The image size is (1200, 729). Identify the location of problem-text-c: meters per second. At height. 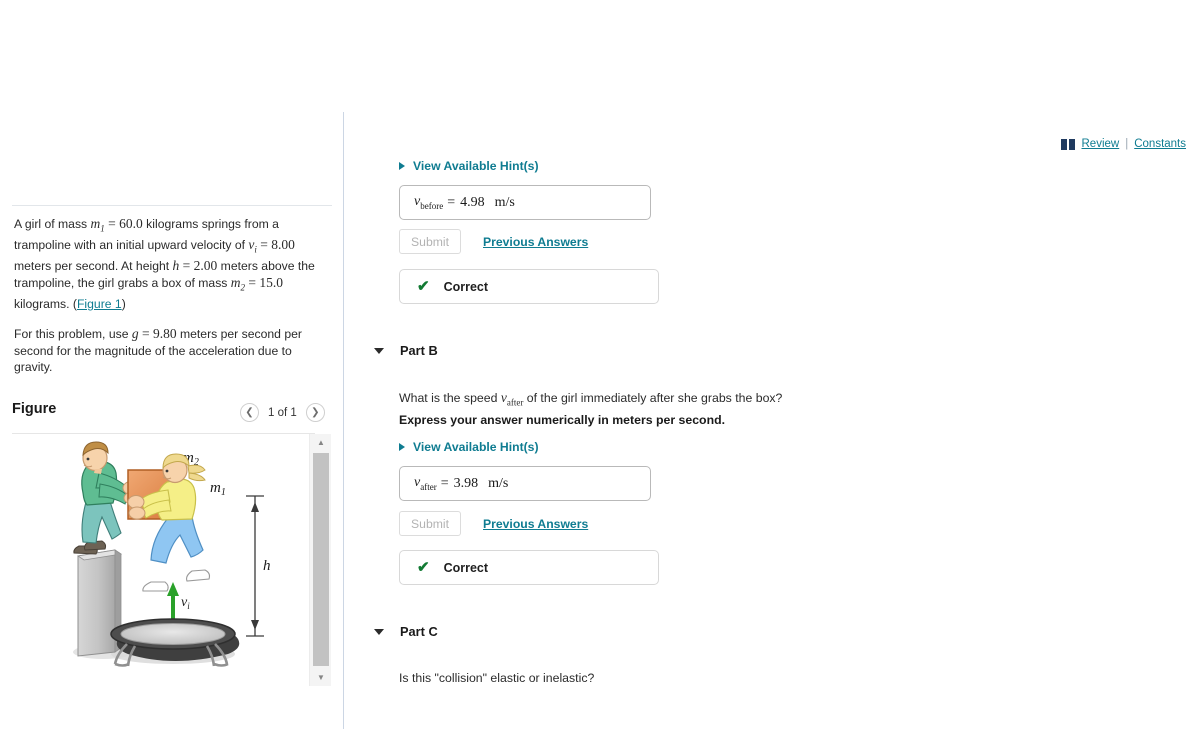
(93, 266).